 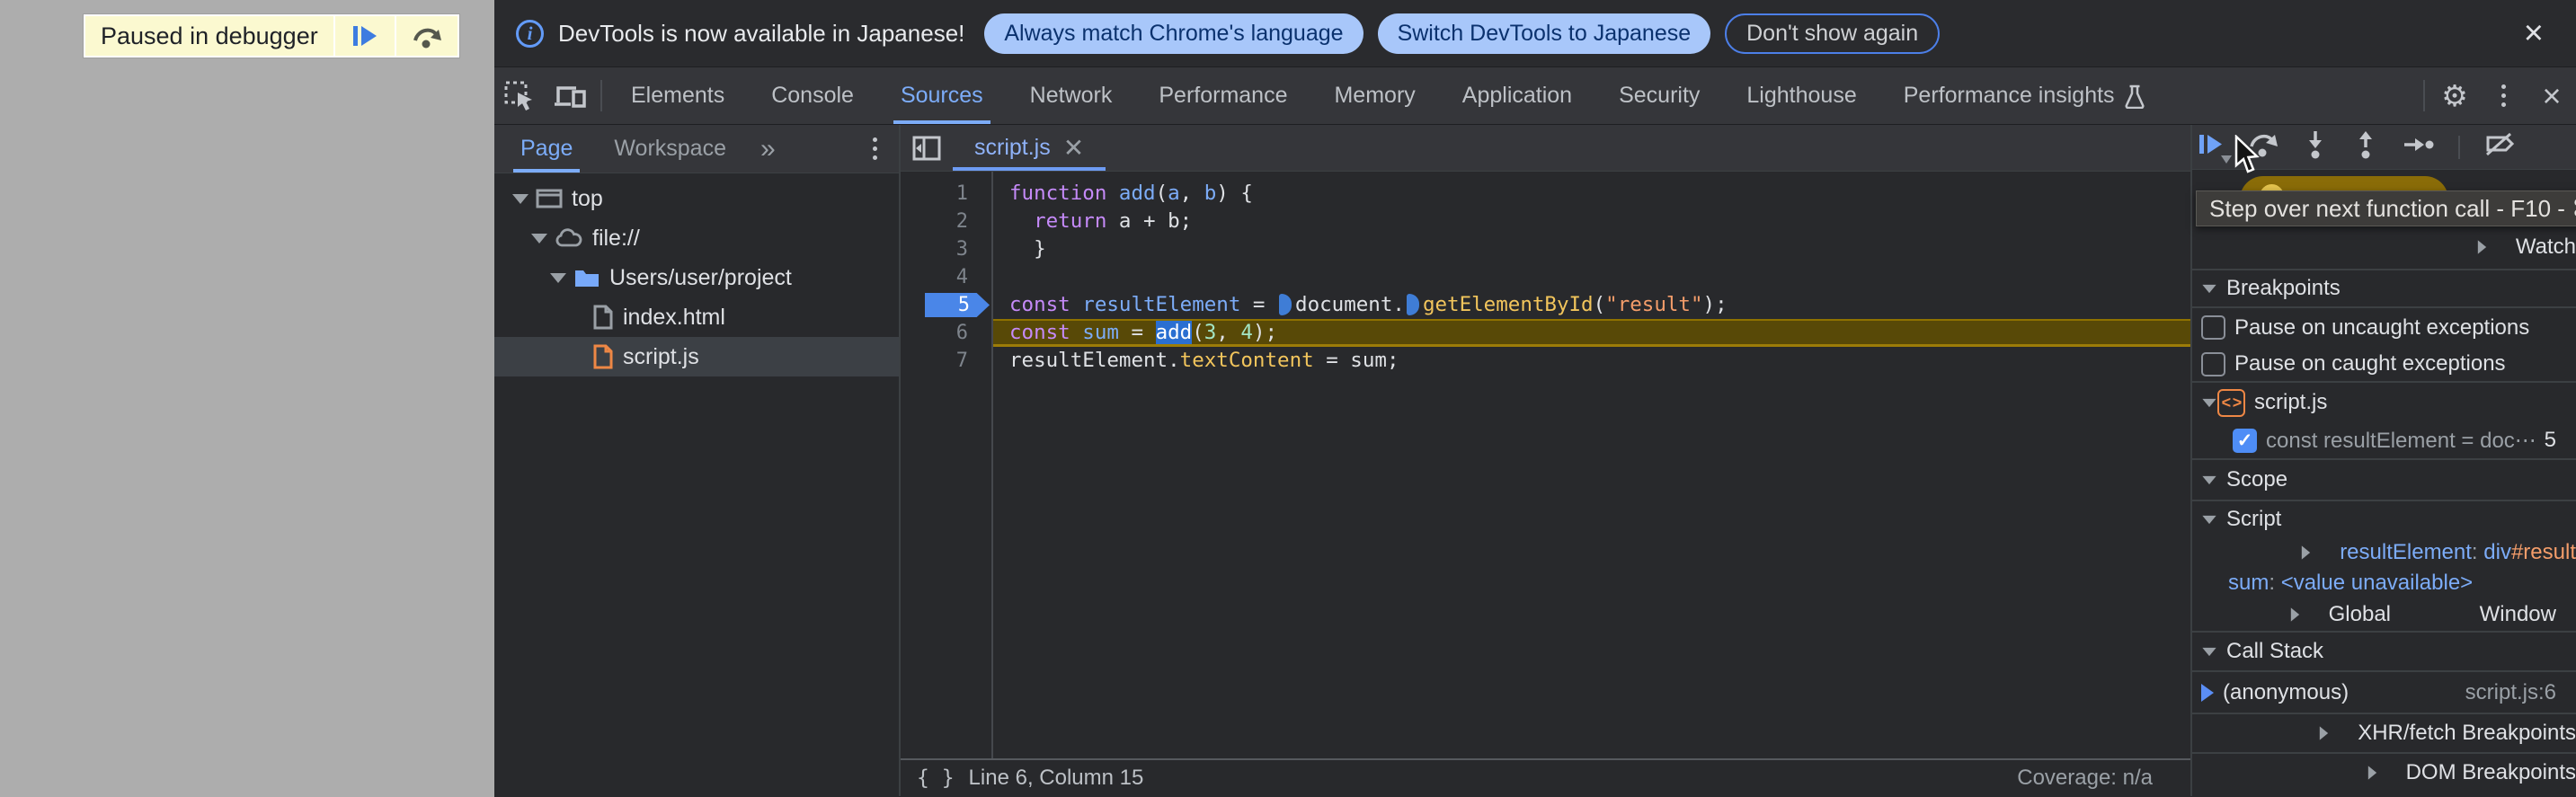 I want to click on inspect-icon, so click(x=518, y=96).